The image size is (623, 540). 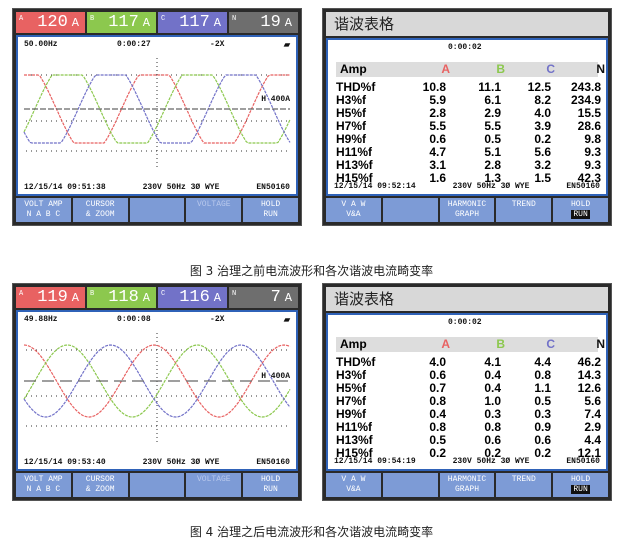 I want to click on key-line2-text: GRAPH, so click(x=466, y=214).